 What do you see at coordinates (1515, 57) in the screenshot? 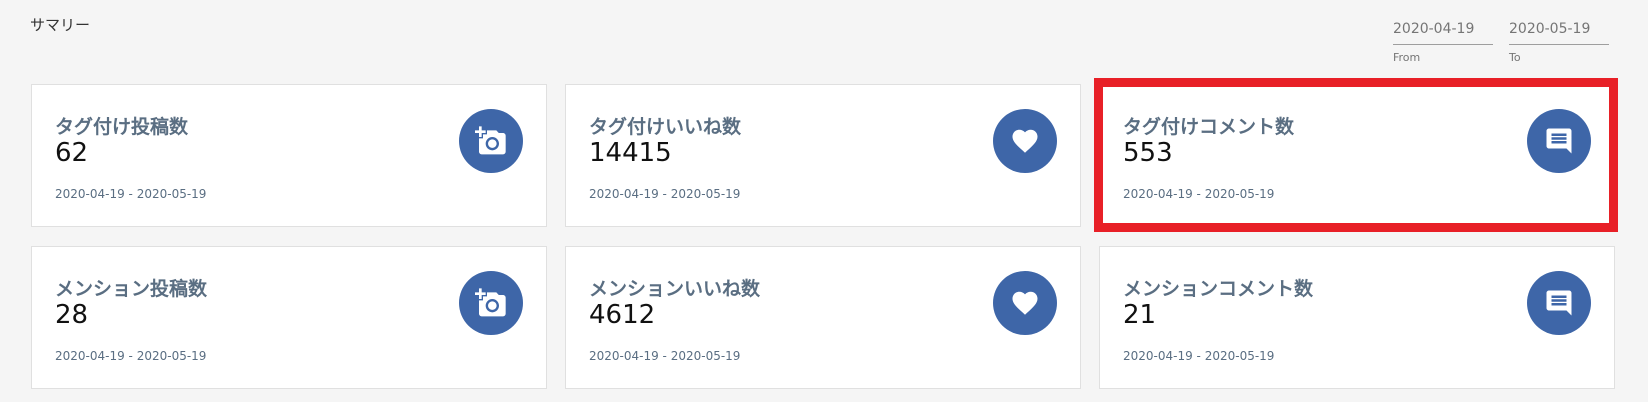
I see `date-to-label: To` at bounding box center [1515, 57].